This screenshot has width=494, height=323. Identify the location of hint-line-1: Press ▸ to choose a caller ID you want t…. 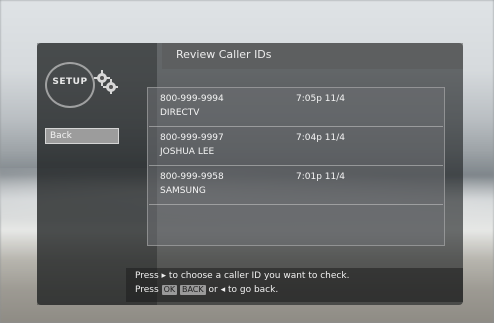
(242, 276).